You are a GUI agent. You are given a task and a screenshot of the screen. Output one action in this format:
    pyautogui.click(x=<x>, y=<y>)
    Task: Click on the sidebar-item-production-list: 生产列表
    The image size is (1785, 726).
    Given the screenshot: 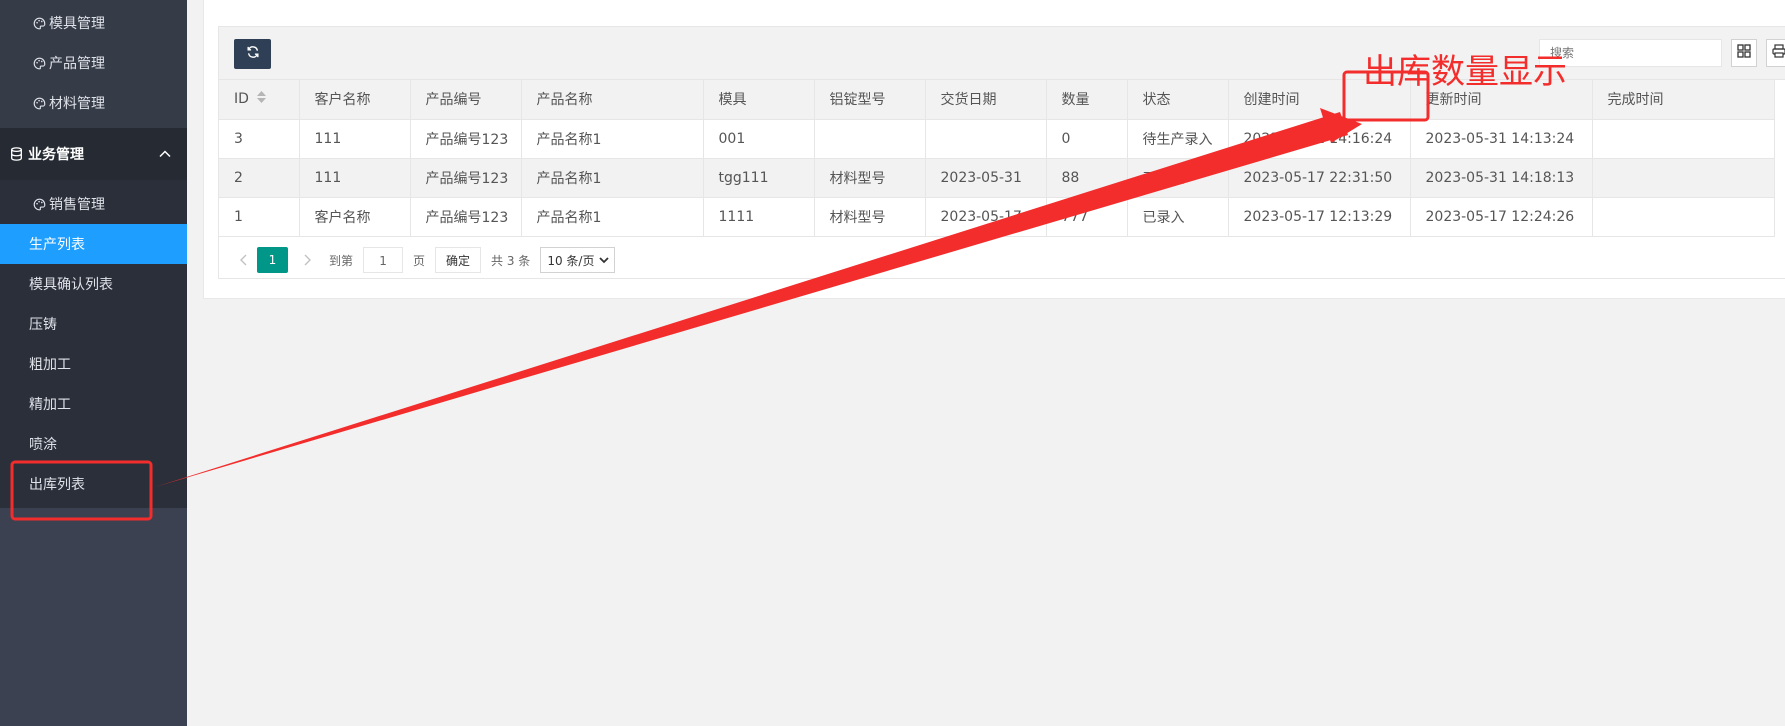 What is the action you would take?
    pyautogui.click(x=93, y=244)
    